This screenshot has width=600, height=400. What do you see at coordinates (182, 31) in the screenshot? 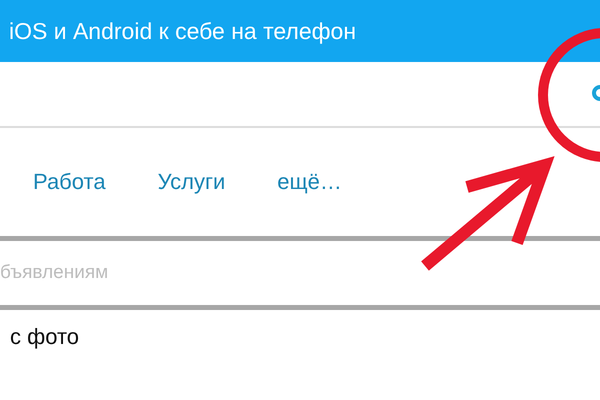
I see `header-title: iOS и Android к себе на телефон` at bounding box center [182, 31].